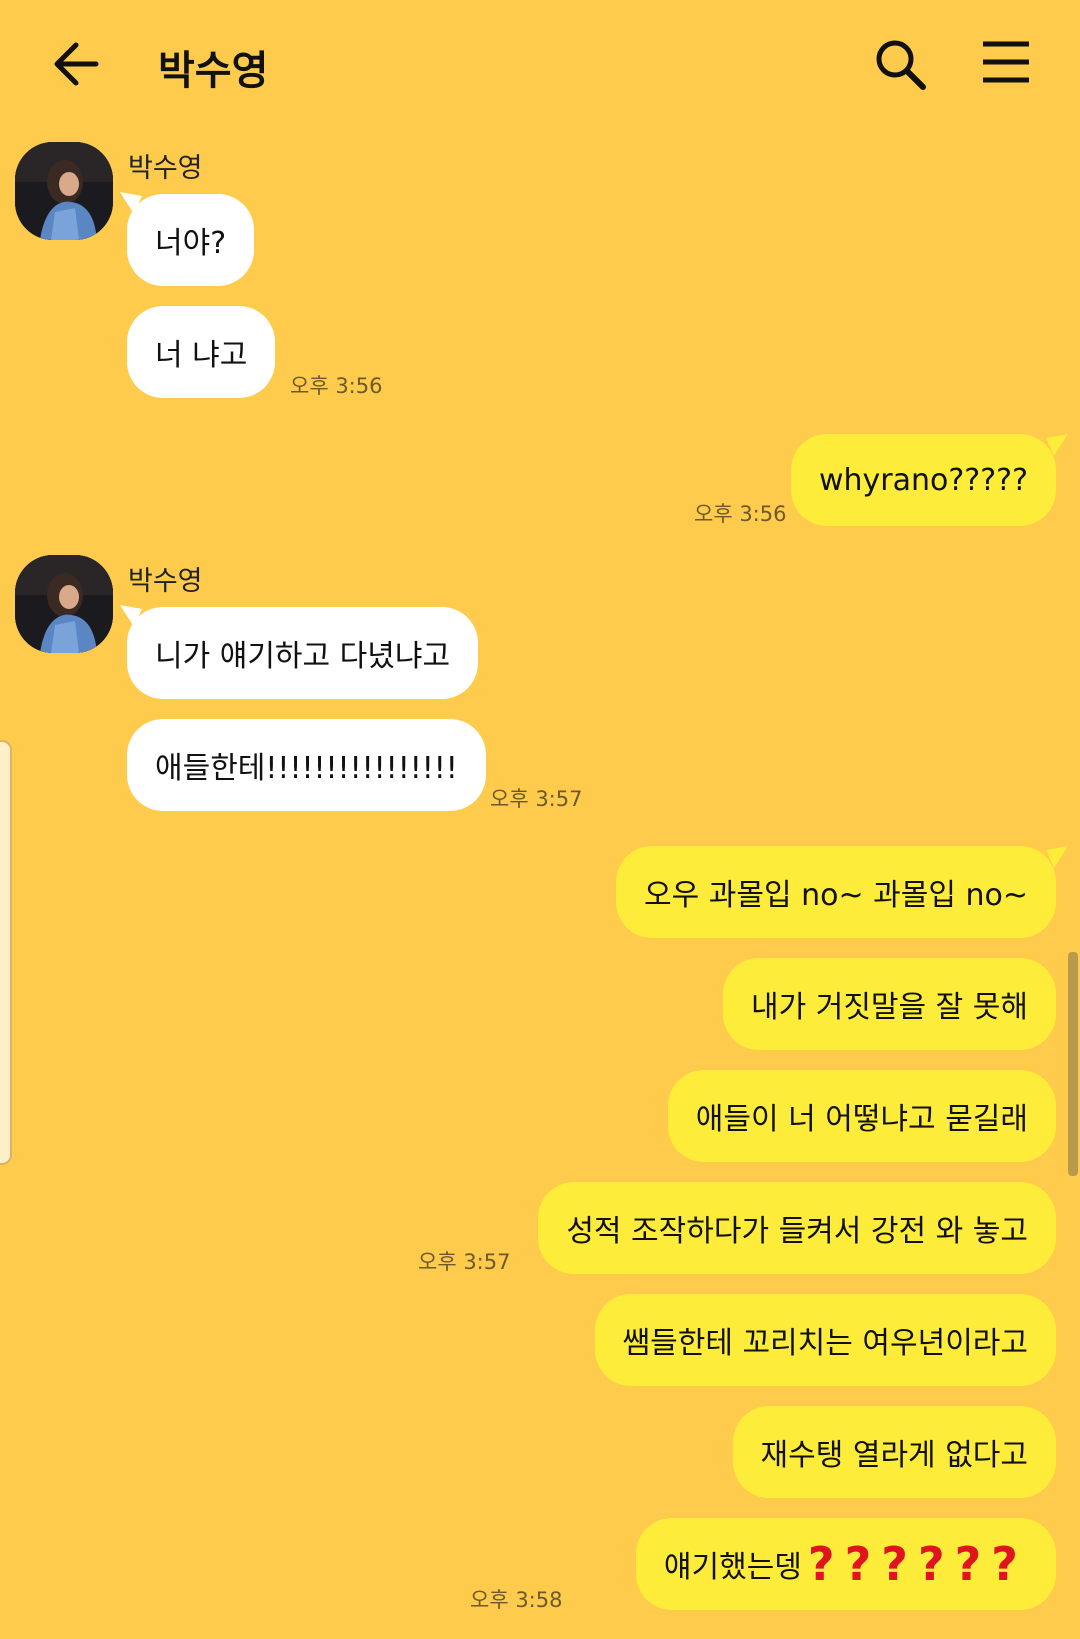  Describe the element at coordinates (213, 71) in the screenshot. I see `chat-title: 박수영` at that location.